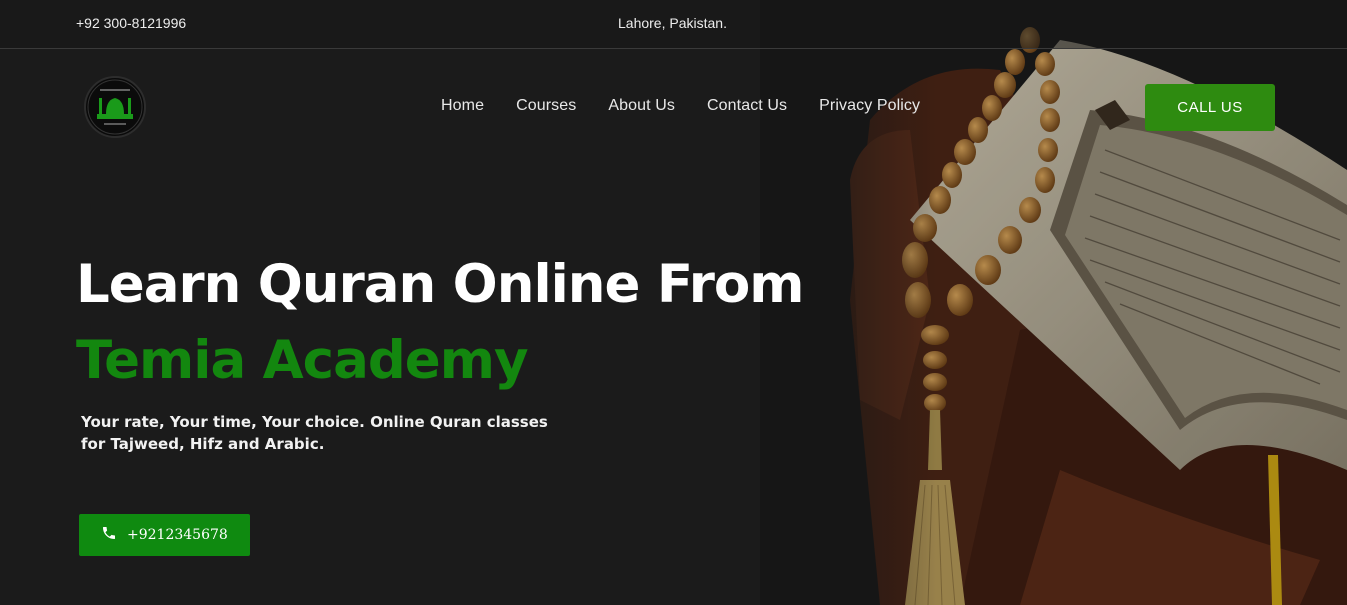 This screenshot has height=605, width=1347. I want to click on call-us-button: CALL US, so click(1210, 107).